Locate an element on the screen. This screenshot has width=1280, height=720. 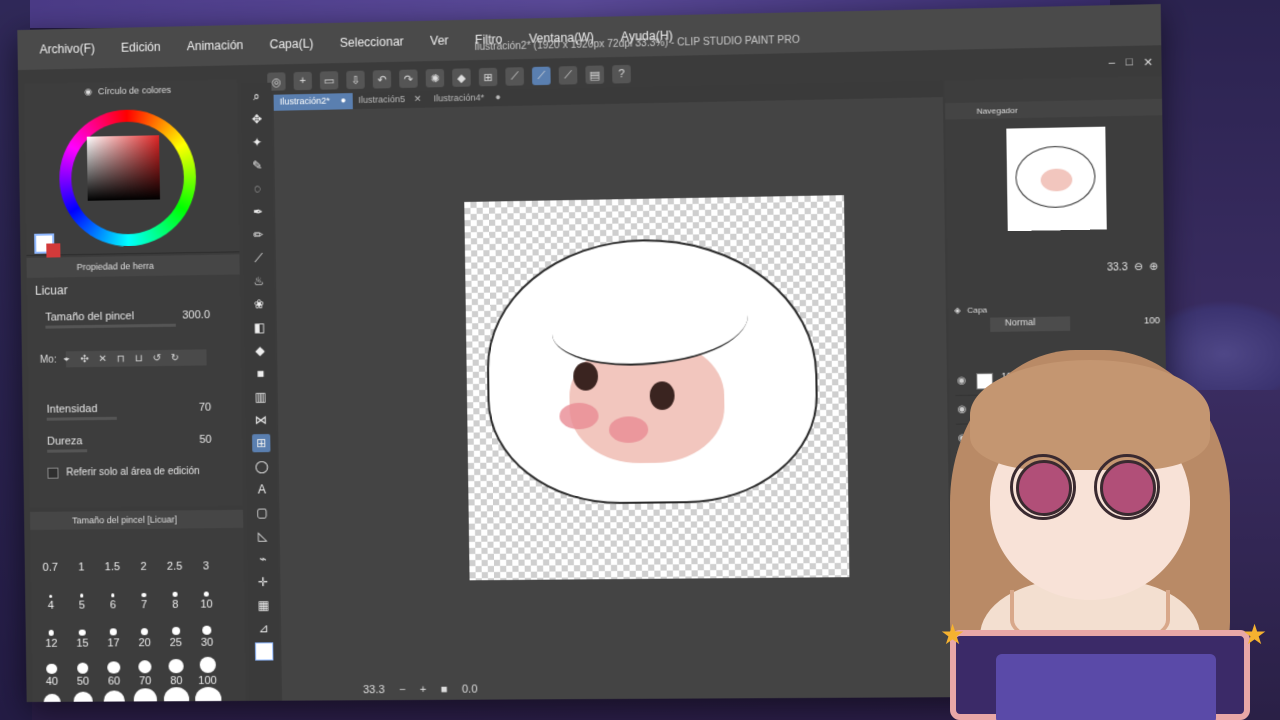
navigator-zoom: 33.3 is located at coordinates (1117, 268).